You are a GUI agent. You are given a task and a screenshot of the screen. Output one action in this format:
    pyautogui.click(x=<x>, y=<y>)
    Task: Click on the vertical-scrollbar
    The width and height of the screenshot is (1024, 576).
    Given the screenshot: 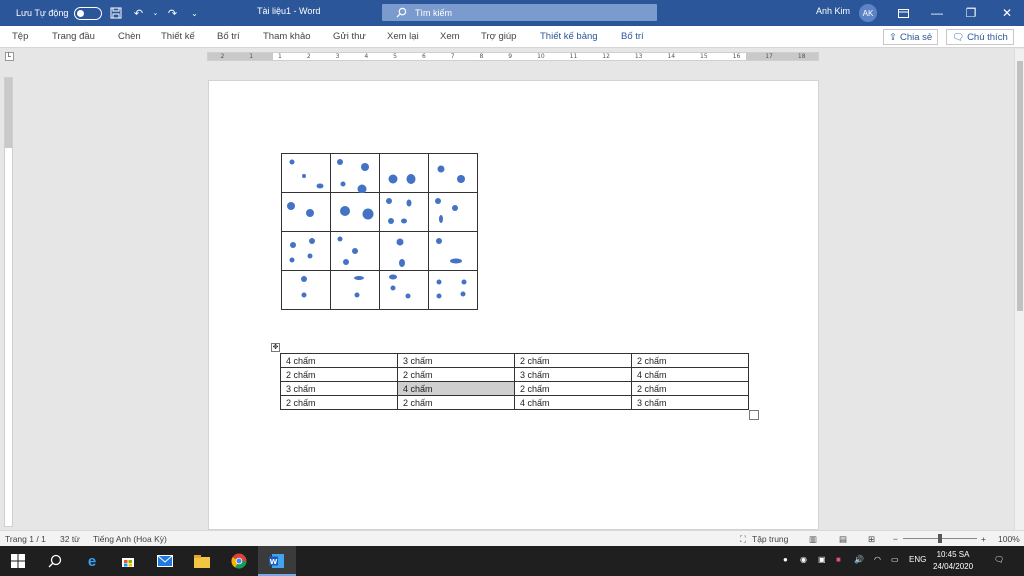 What is the action you would take?
    pyautogui.click(x=1019, y=289)
    